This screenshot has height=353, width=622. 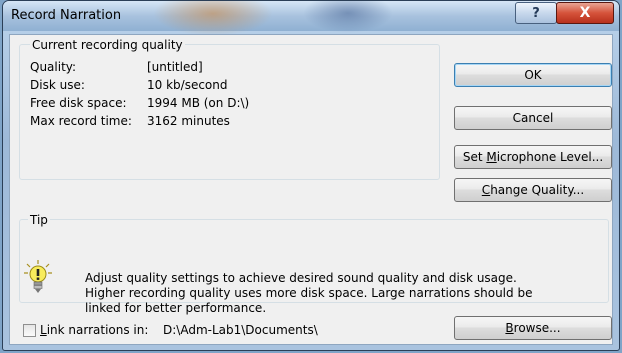 I want to click on lightbulb-icon, so click(x=38, y=276).